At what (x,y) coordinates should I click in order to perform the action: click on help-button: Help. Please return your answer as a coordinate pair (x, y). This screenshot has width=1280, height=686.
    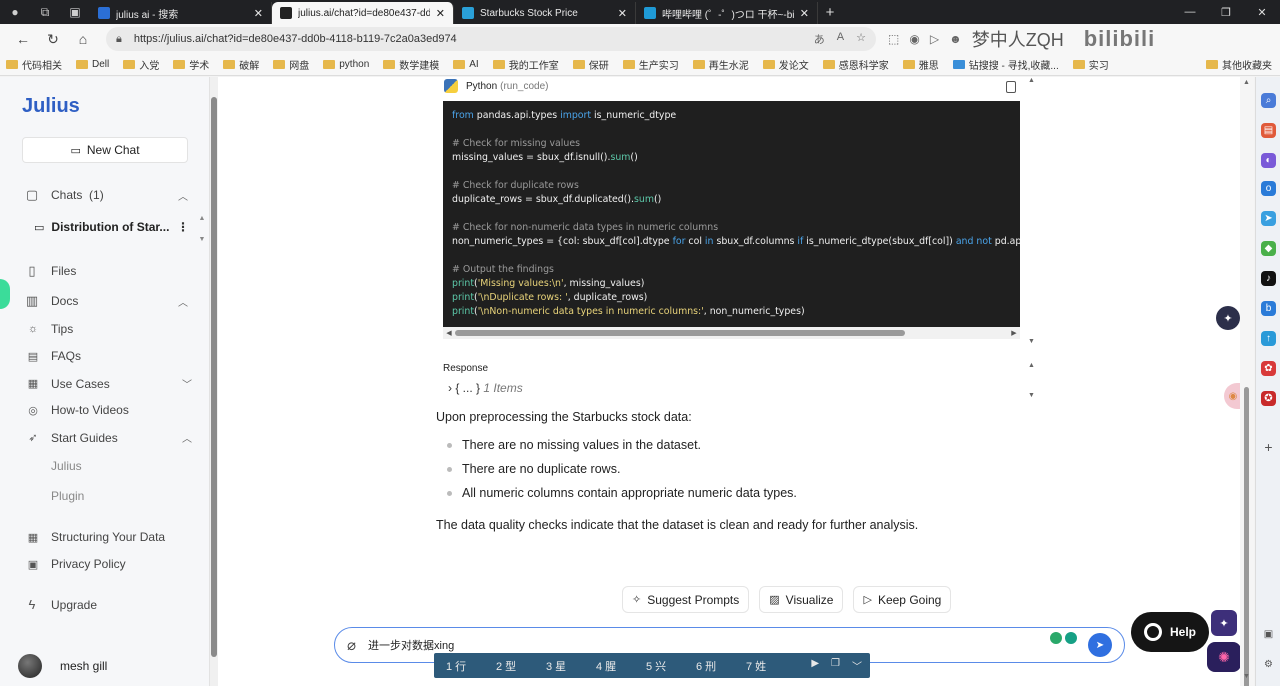
    Looking at the image, I should click on (1170, 632).